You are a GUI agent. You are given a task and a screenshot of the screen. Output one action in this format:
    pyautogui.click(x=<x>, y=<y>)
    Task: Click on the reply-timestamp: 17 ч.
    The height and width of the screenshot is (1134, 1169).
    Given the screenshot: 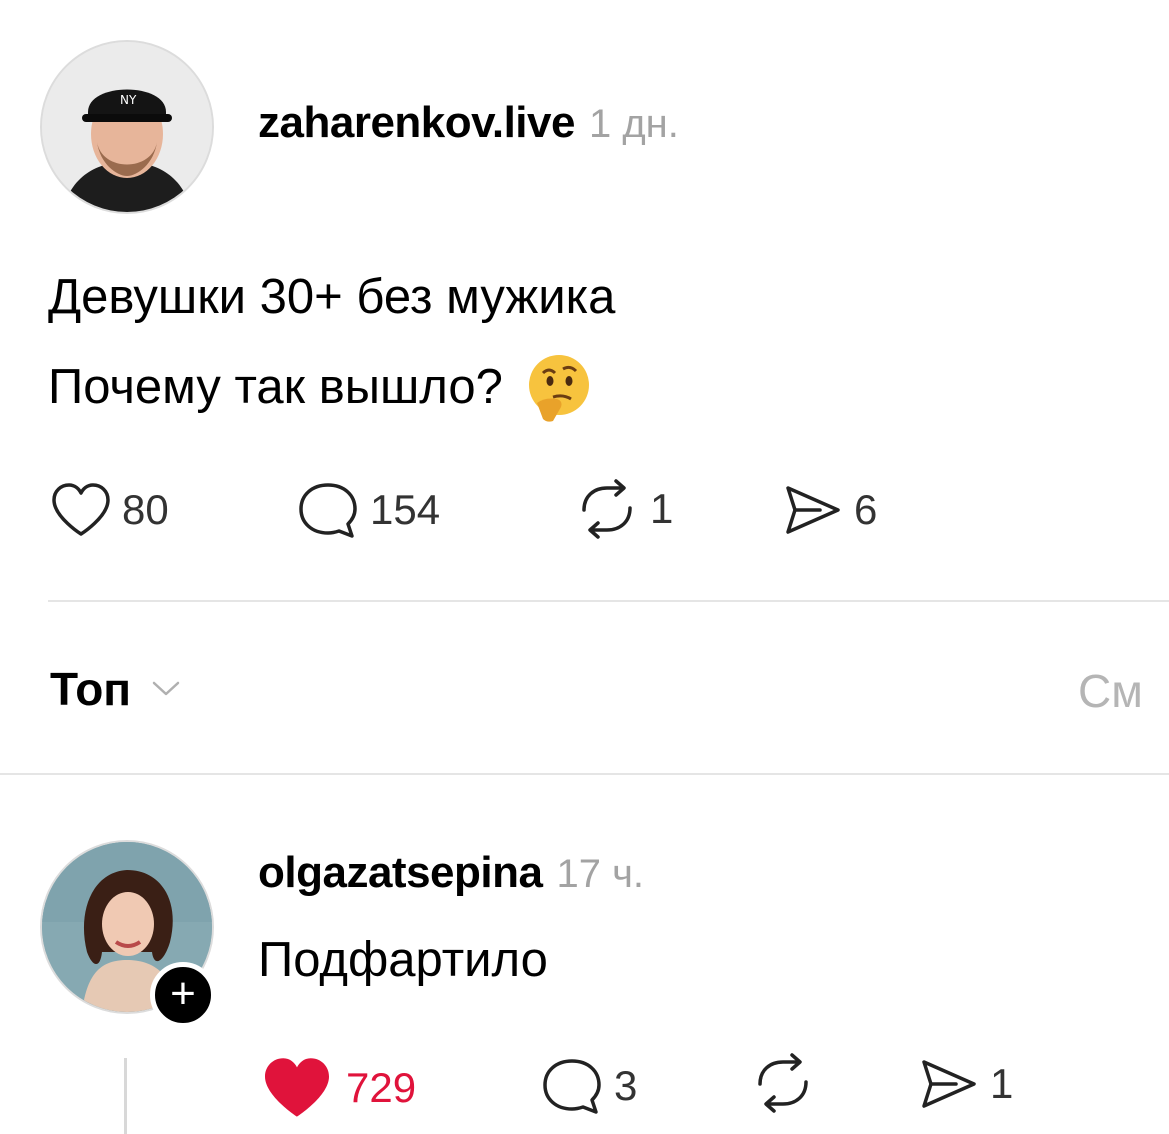 What is the action you would take?
    pyautogui.click(x=600, y=874)
    